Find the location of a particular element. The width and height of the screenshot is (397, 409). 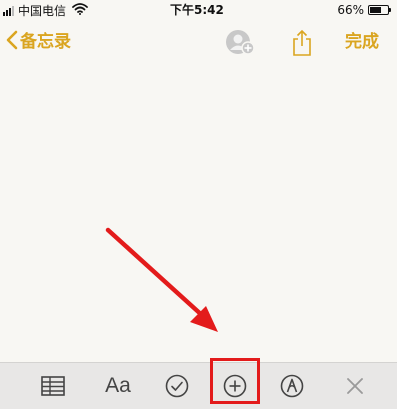

done-button: 完成 is located at coordinates (362, 42).